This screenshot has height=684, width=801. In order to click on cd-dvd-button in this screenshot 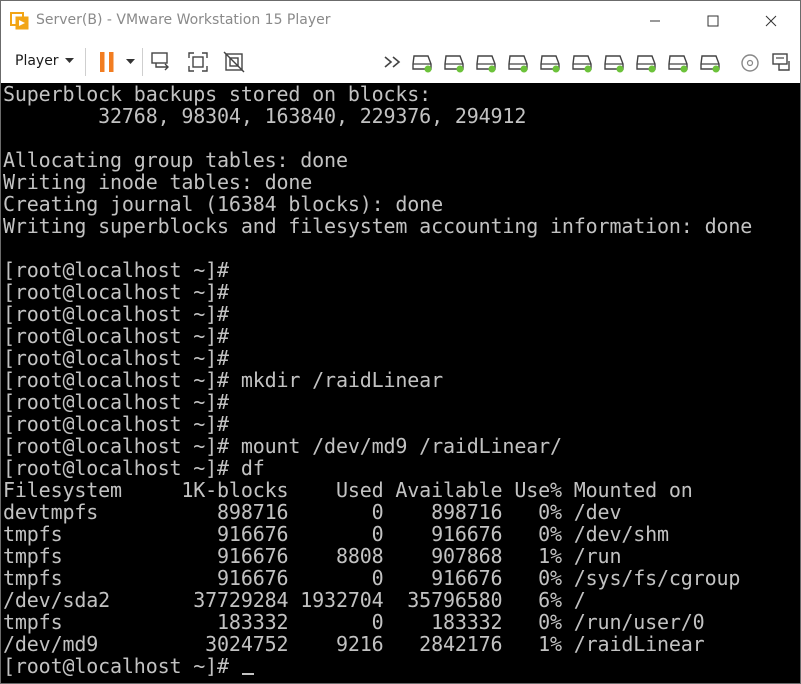, I will do `click(751, 63)`.